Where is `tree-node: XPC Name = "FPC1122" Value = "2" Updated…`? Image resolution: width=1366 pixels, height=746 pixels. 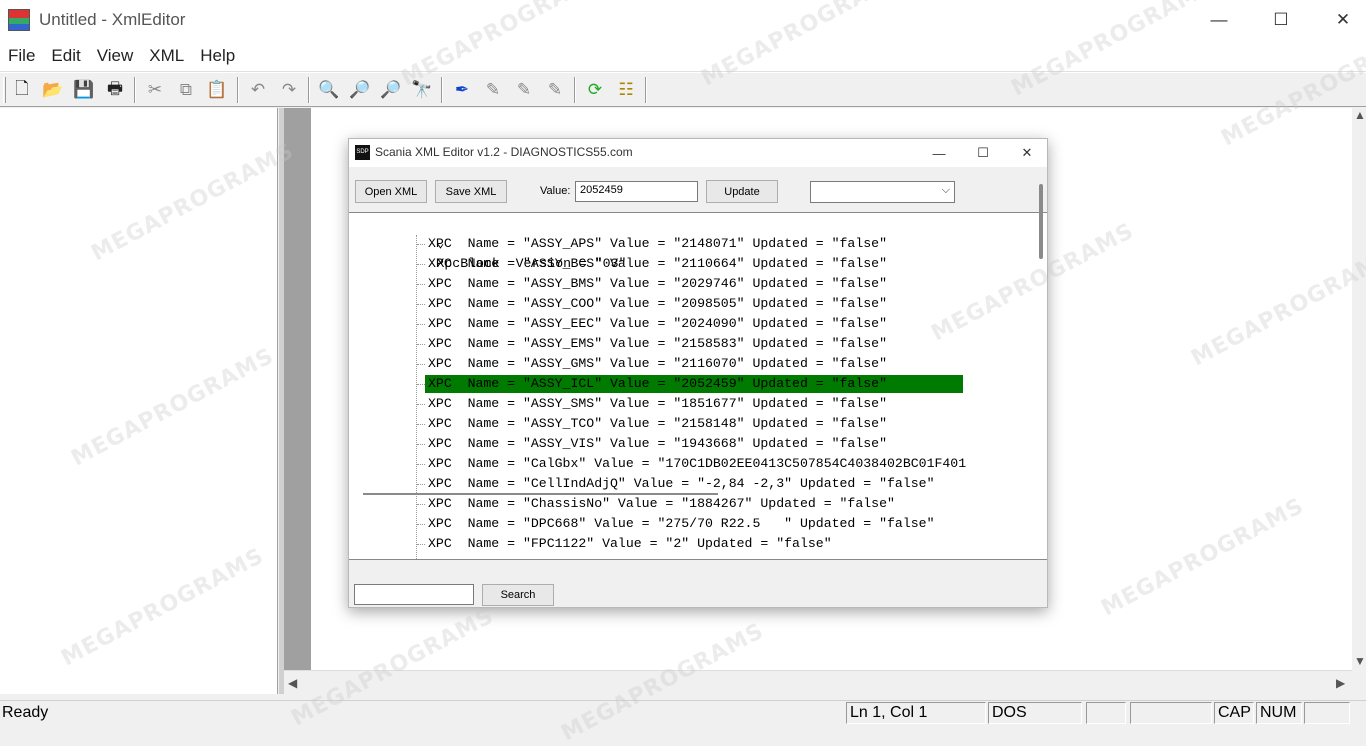
tree-node: XPC Name = "FPC1122" Value = "2" Updated… is located at coordinates (630, 544).